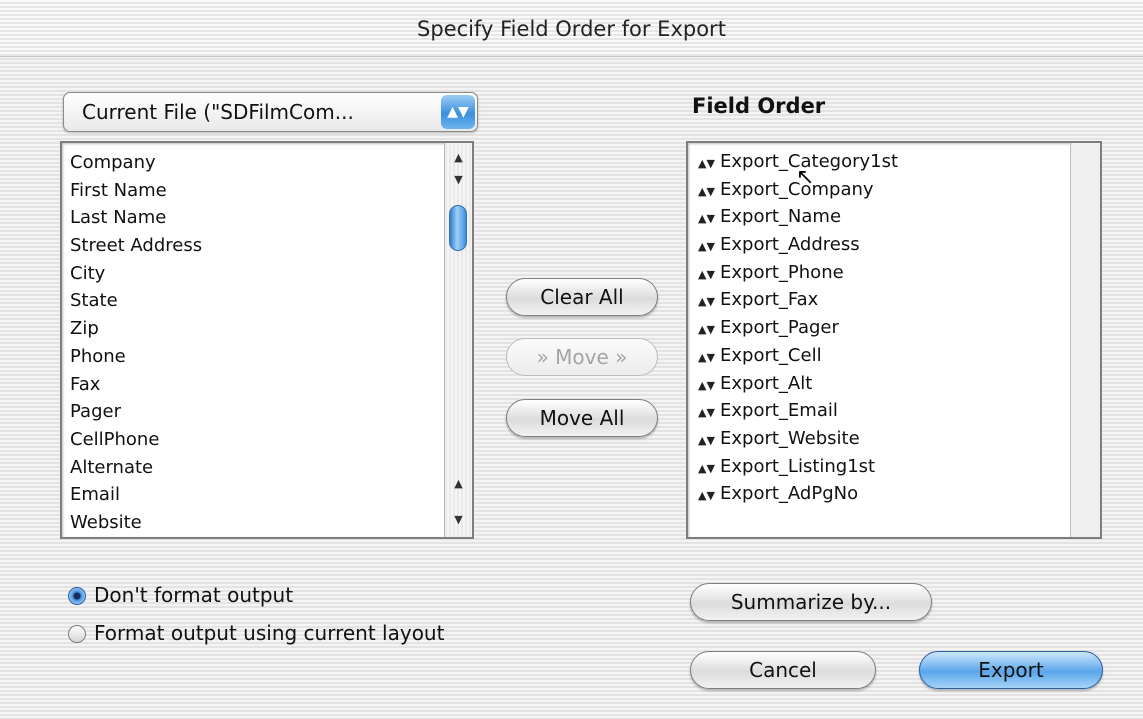  What do you see at coordinates (136, 357) in the screenshot?
I see `list-item: Phone` at bounding box center [136, 357].